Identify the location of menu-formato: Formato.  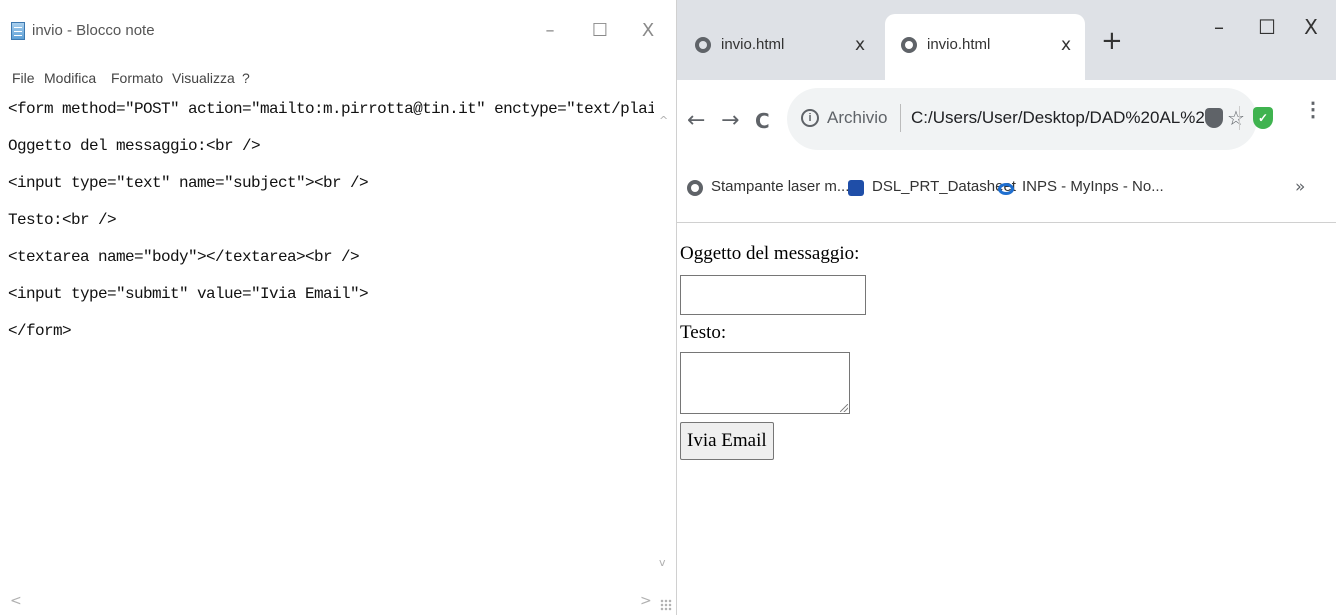
(137, 78).